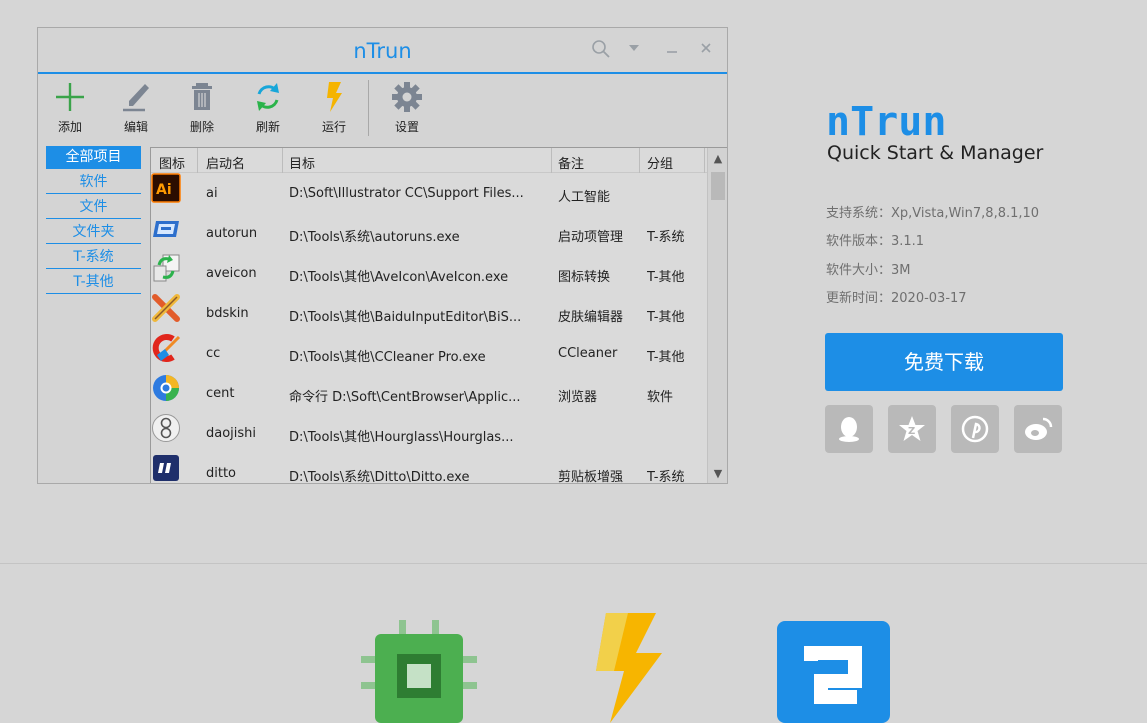 The width and height of the screenshot is (1147, 723). I want to click on info-version: 软件版本：3.1.1, so click(875, 241).